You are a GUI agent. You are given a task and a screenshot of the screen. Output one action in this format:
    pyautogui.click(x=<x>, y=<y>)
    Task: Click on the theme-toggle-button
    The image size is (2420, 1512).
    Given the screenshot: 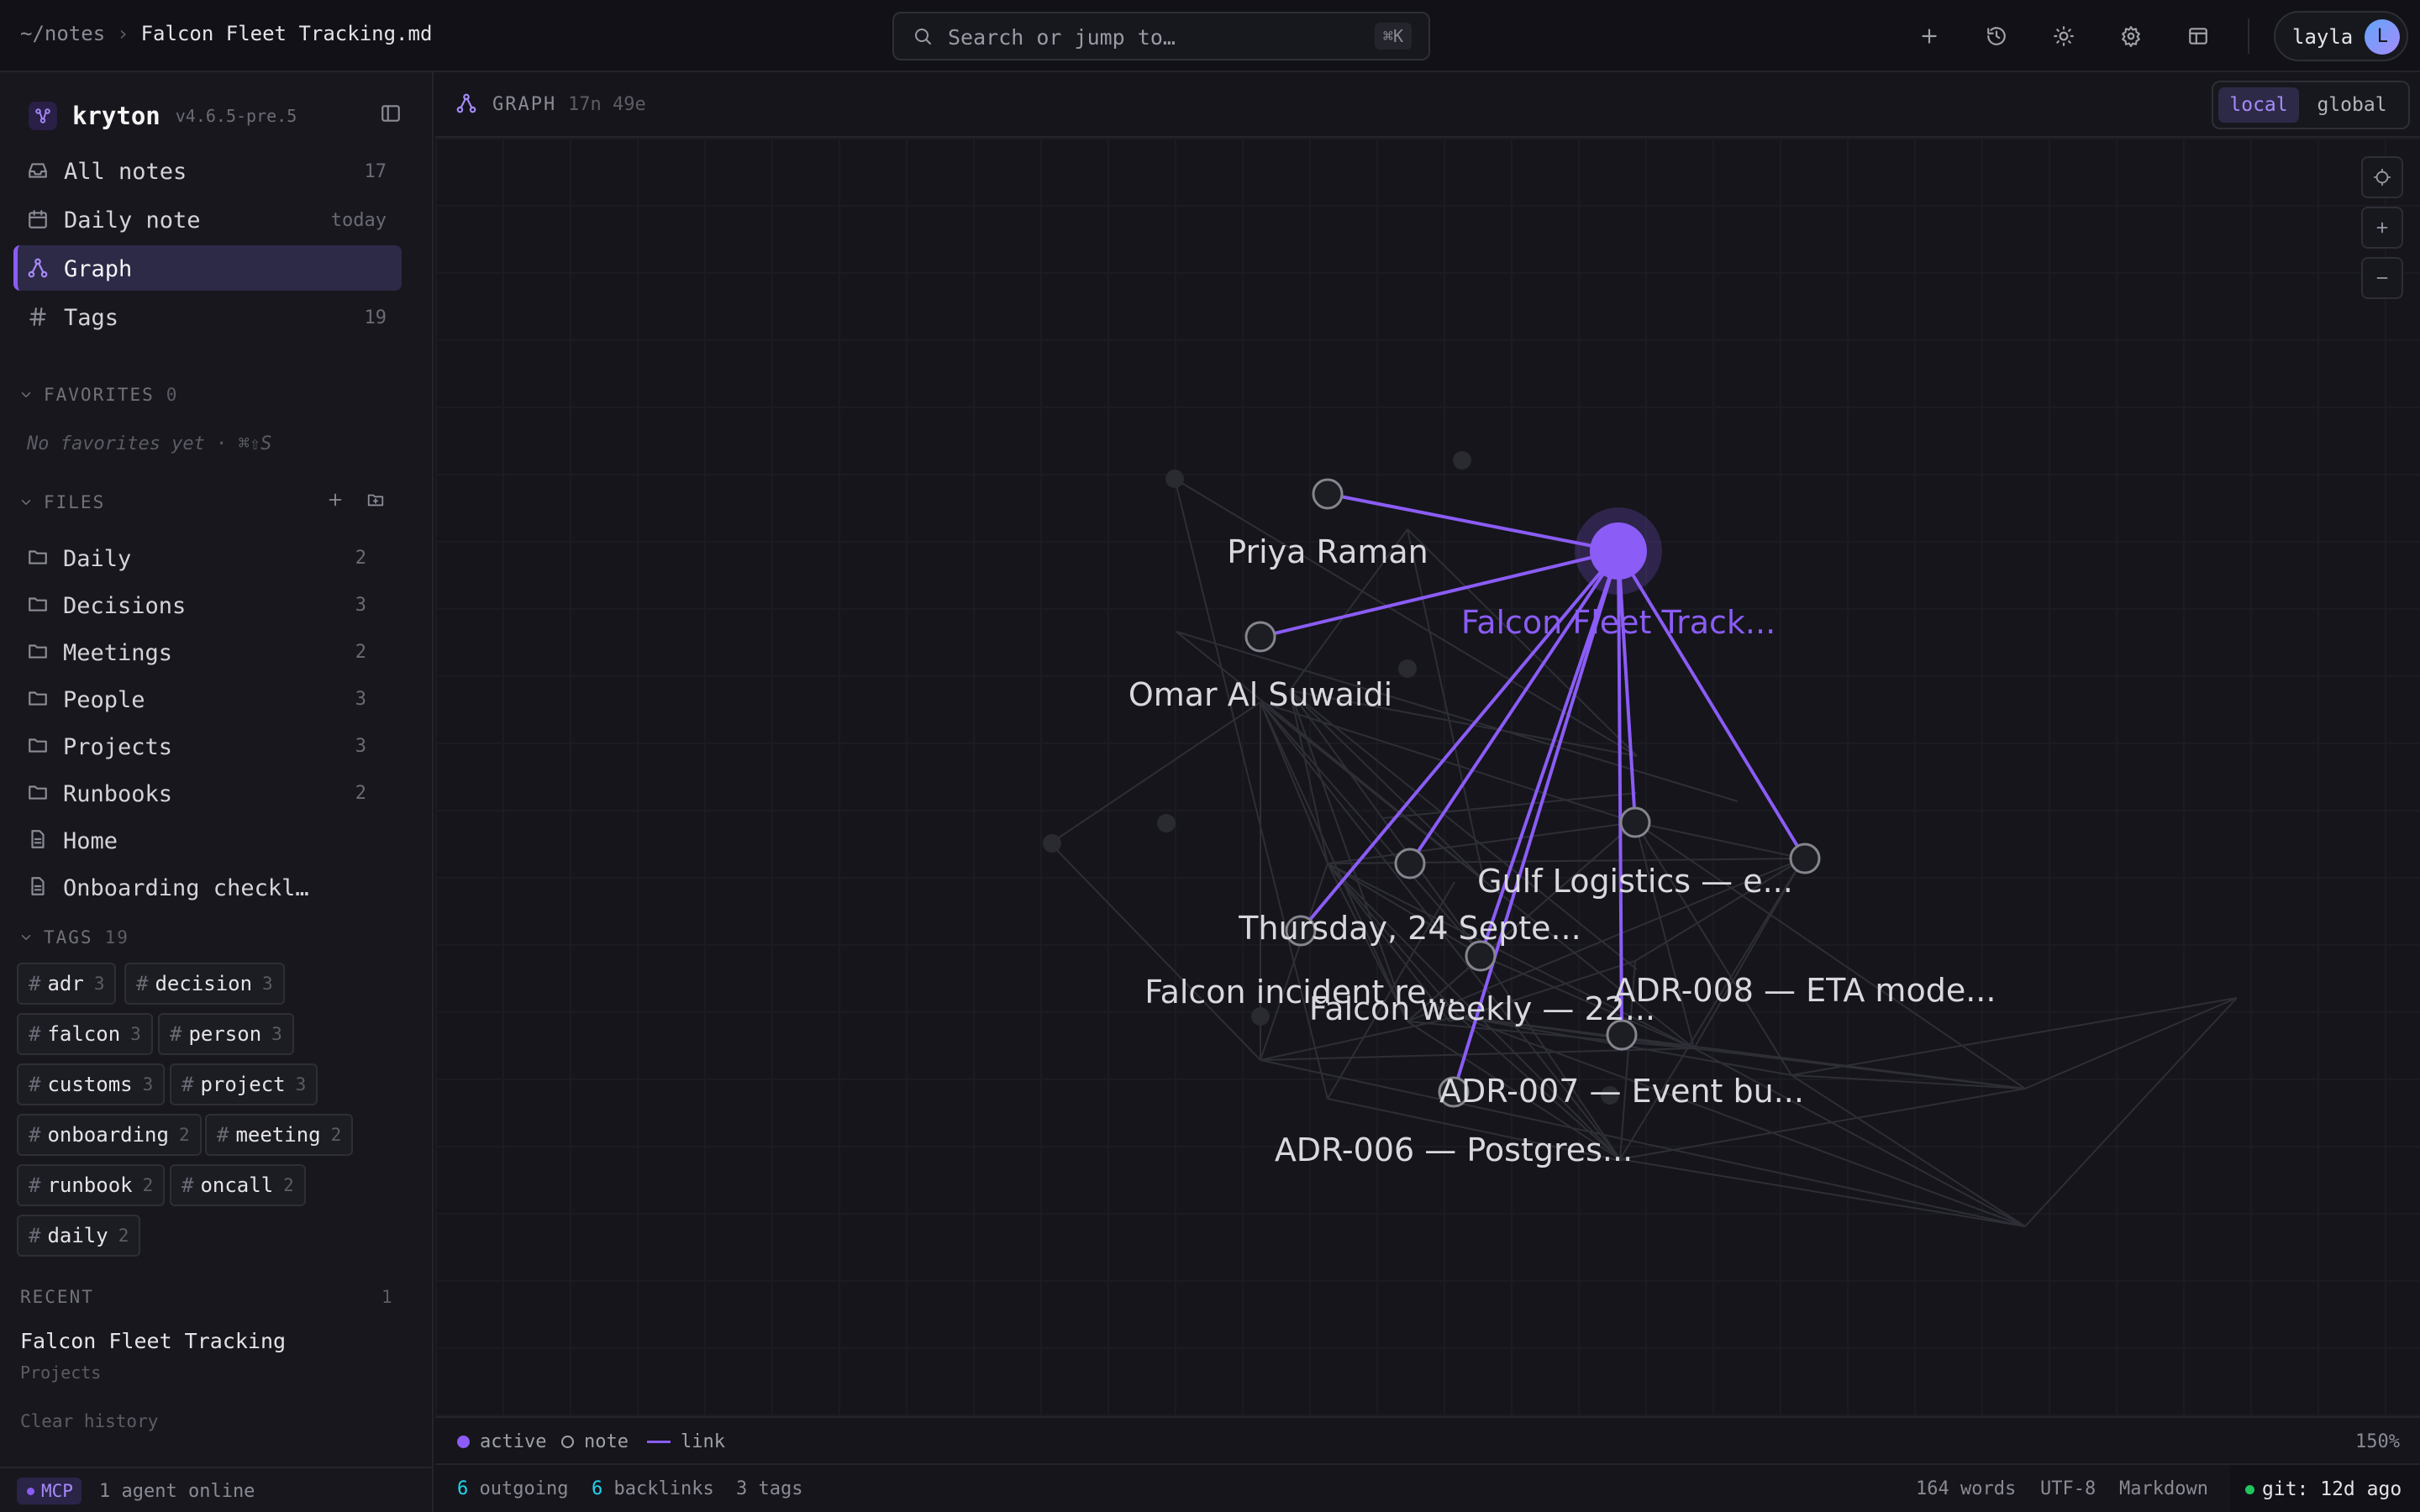 What is the action you would take?
    pyautogui.click(x=2063, y=36)
    